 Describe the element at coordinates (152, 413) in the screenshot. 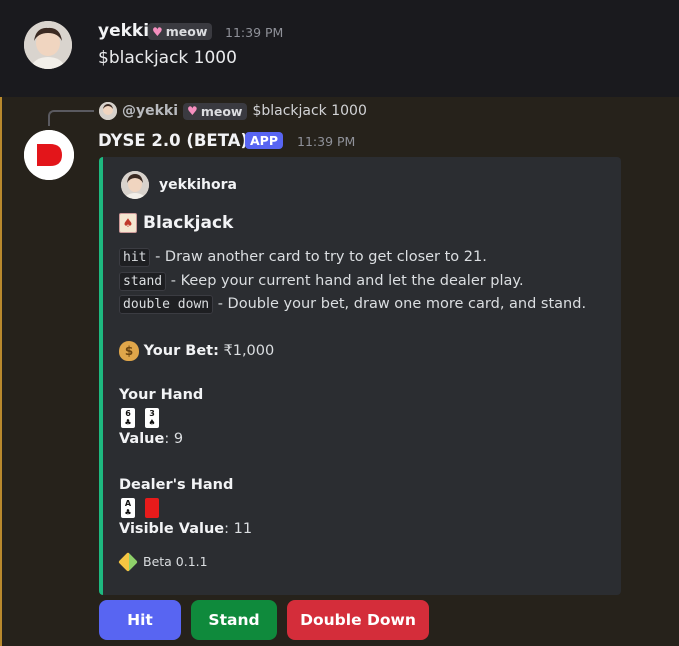

I see `card-rank: 3` at that location.